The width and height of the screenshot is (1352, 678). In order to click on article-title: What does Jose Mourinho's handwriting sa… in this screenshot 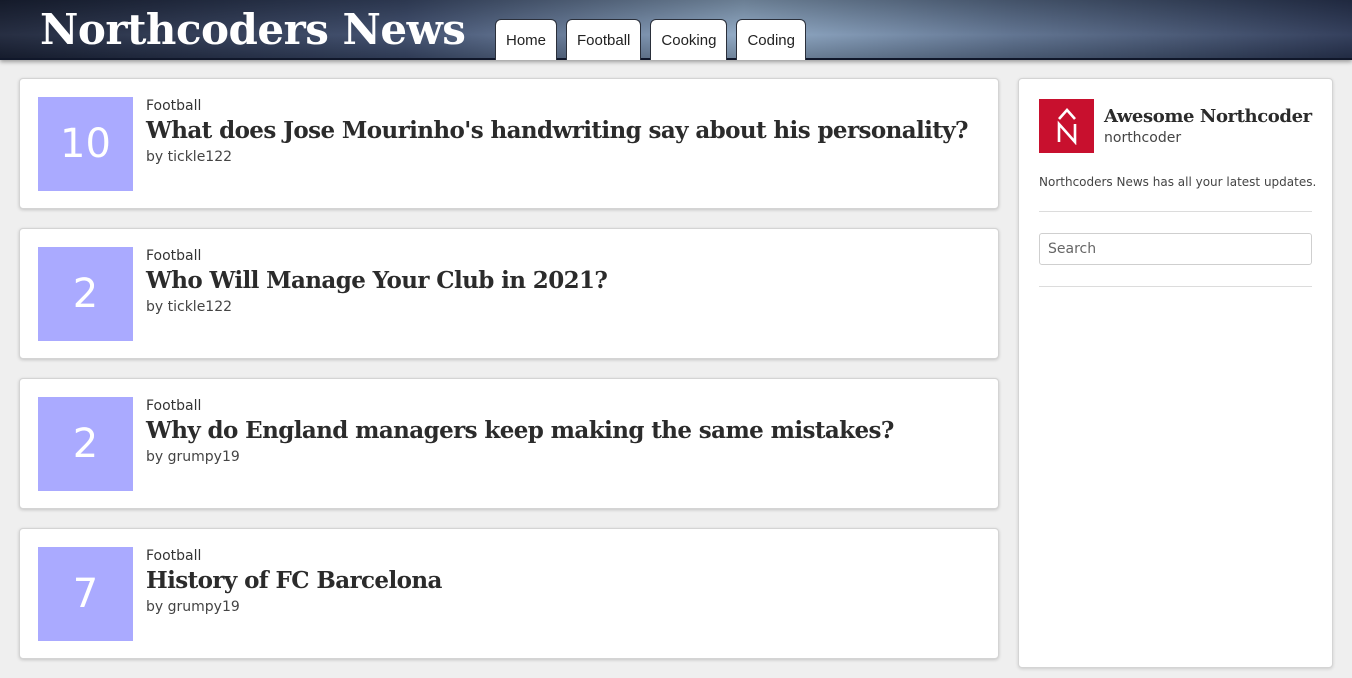, I will do `click(557, 130)`.